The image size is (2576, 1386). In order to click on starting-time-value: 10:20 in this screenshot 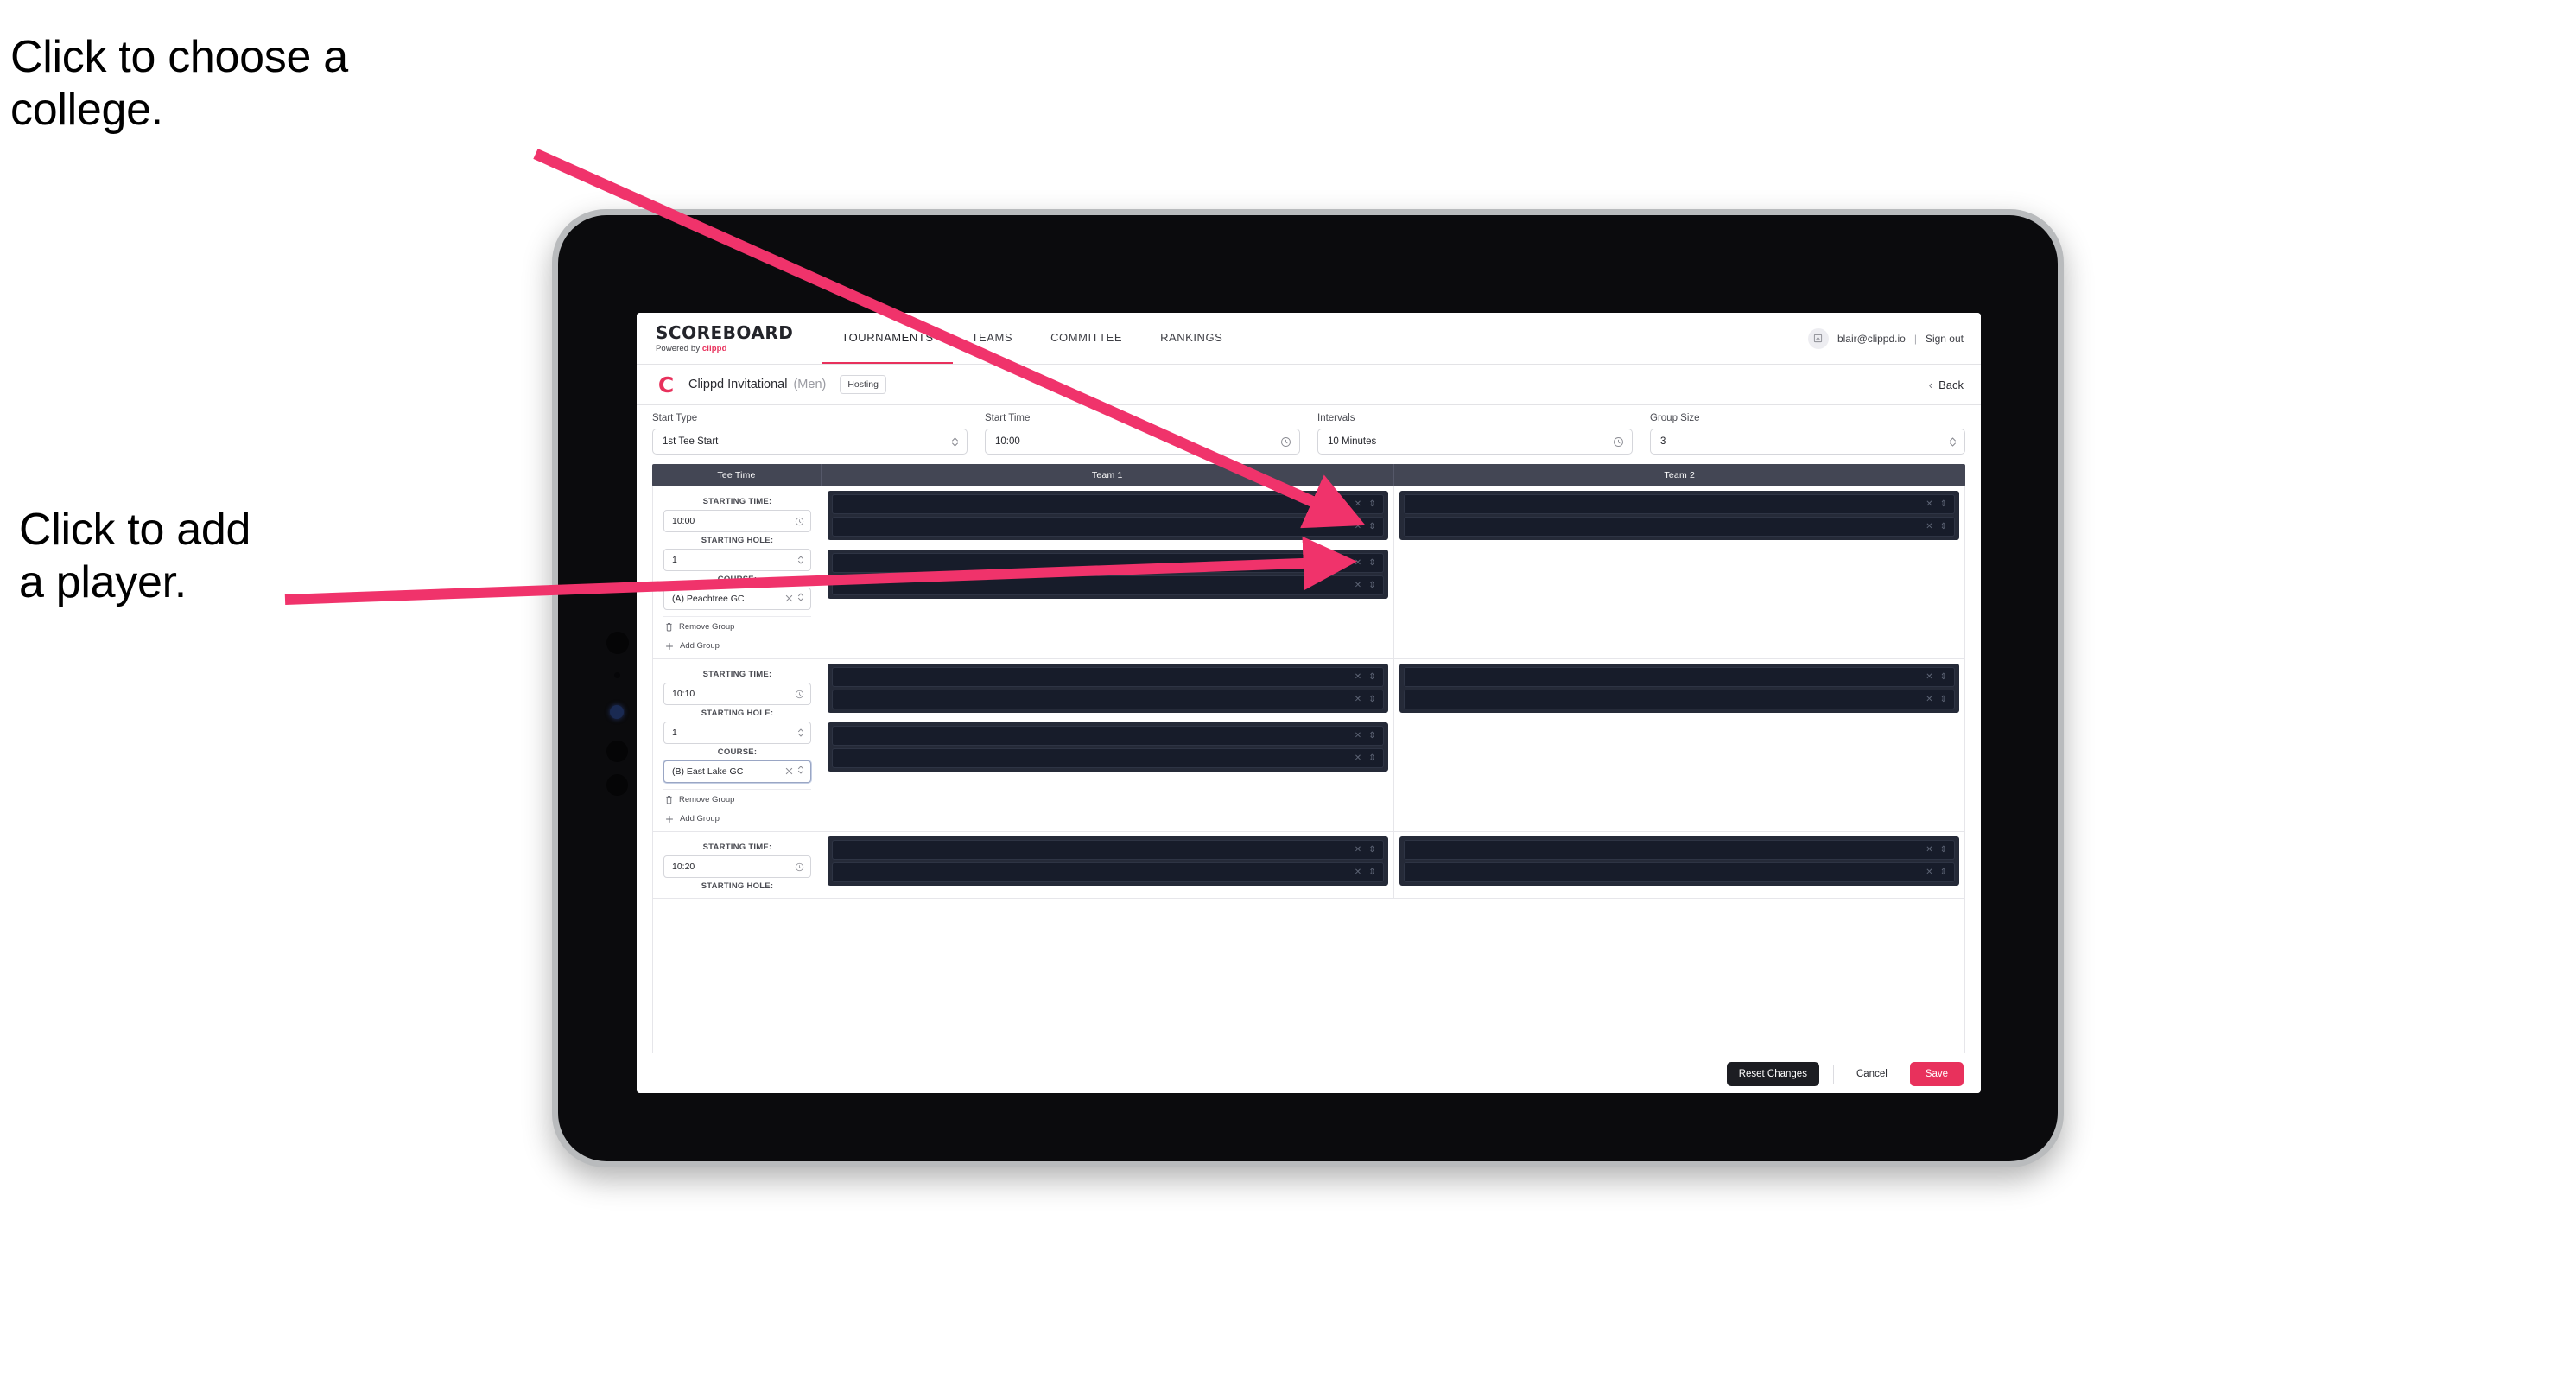, I will do `click(683, 866)`.